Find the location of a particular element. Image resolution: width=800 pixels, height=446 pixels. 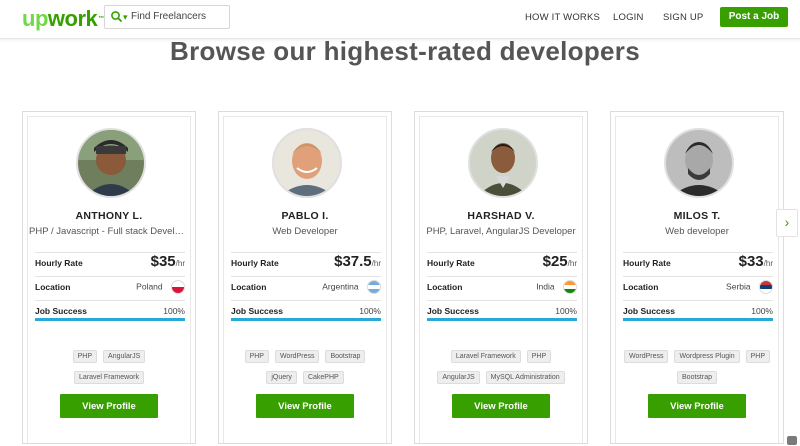

nav-how-it-works: HOW IT WORKS is located at coordinates (562, 17).